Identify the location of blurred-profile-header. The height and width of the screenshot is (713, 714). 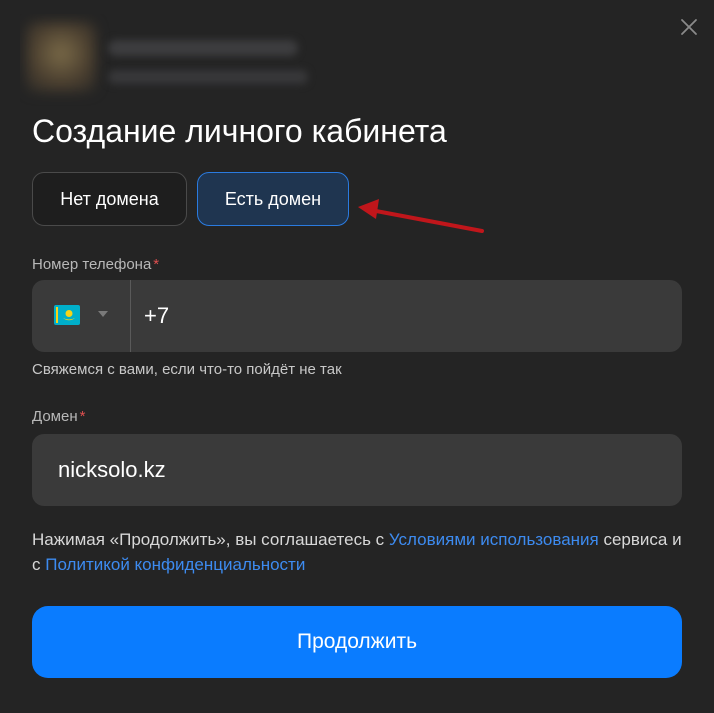
(178, 60).